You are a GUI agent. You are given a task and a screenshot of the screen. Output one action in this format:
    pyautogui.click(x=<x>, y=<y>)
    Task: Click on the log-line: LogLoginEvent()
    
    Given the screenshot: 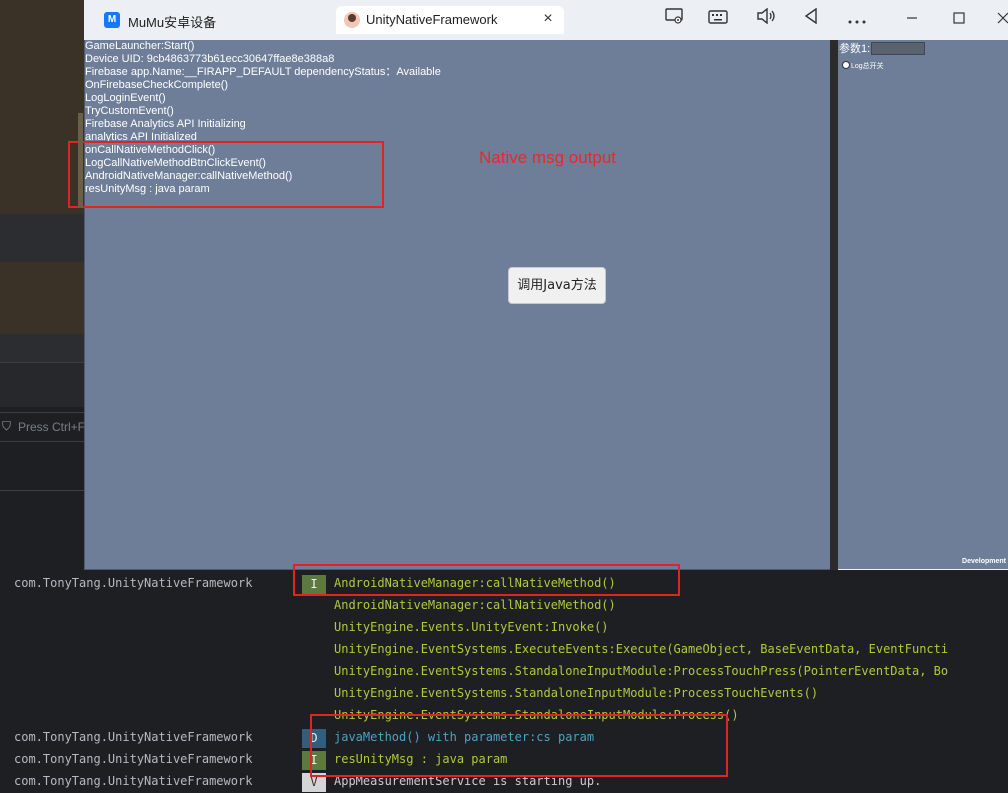 What is the action you would take?
    pyautogui.click(x=125, y=98)
    